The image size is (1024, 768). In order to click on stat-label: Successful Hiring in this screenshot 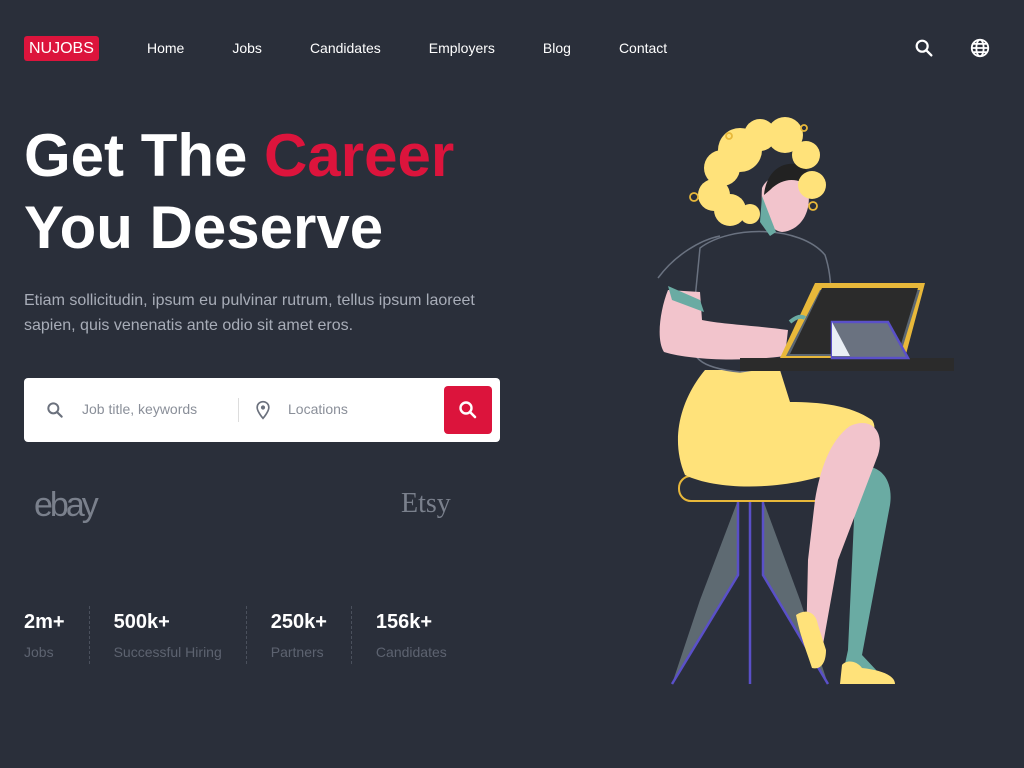, I will do `click(167, 652)`.